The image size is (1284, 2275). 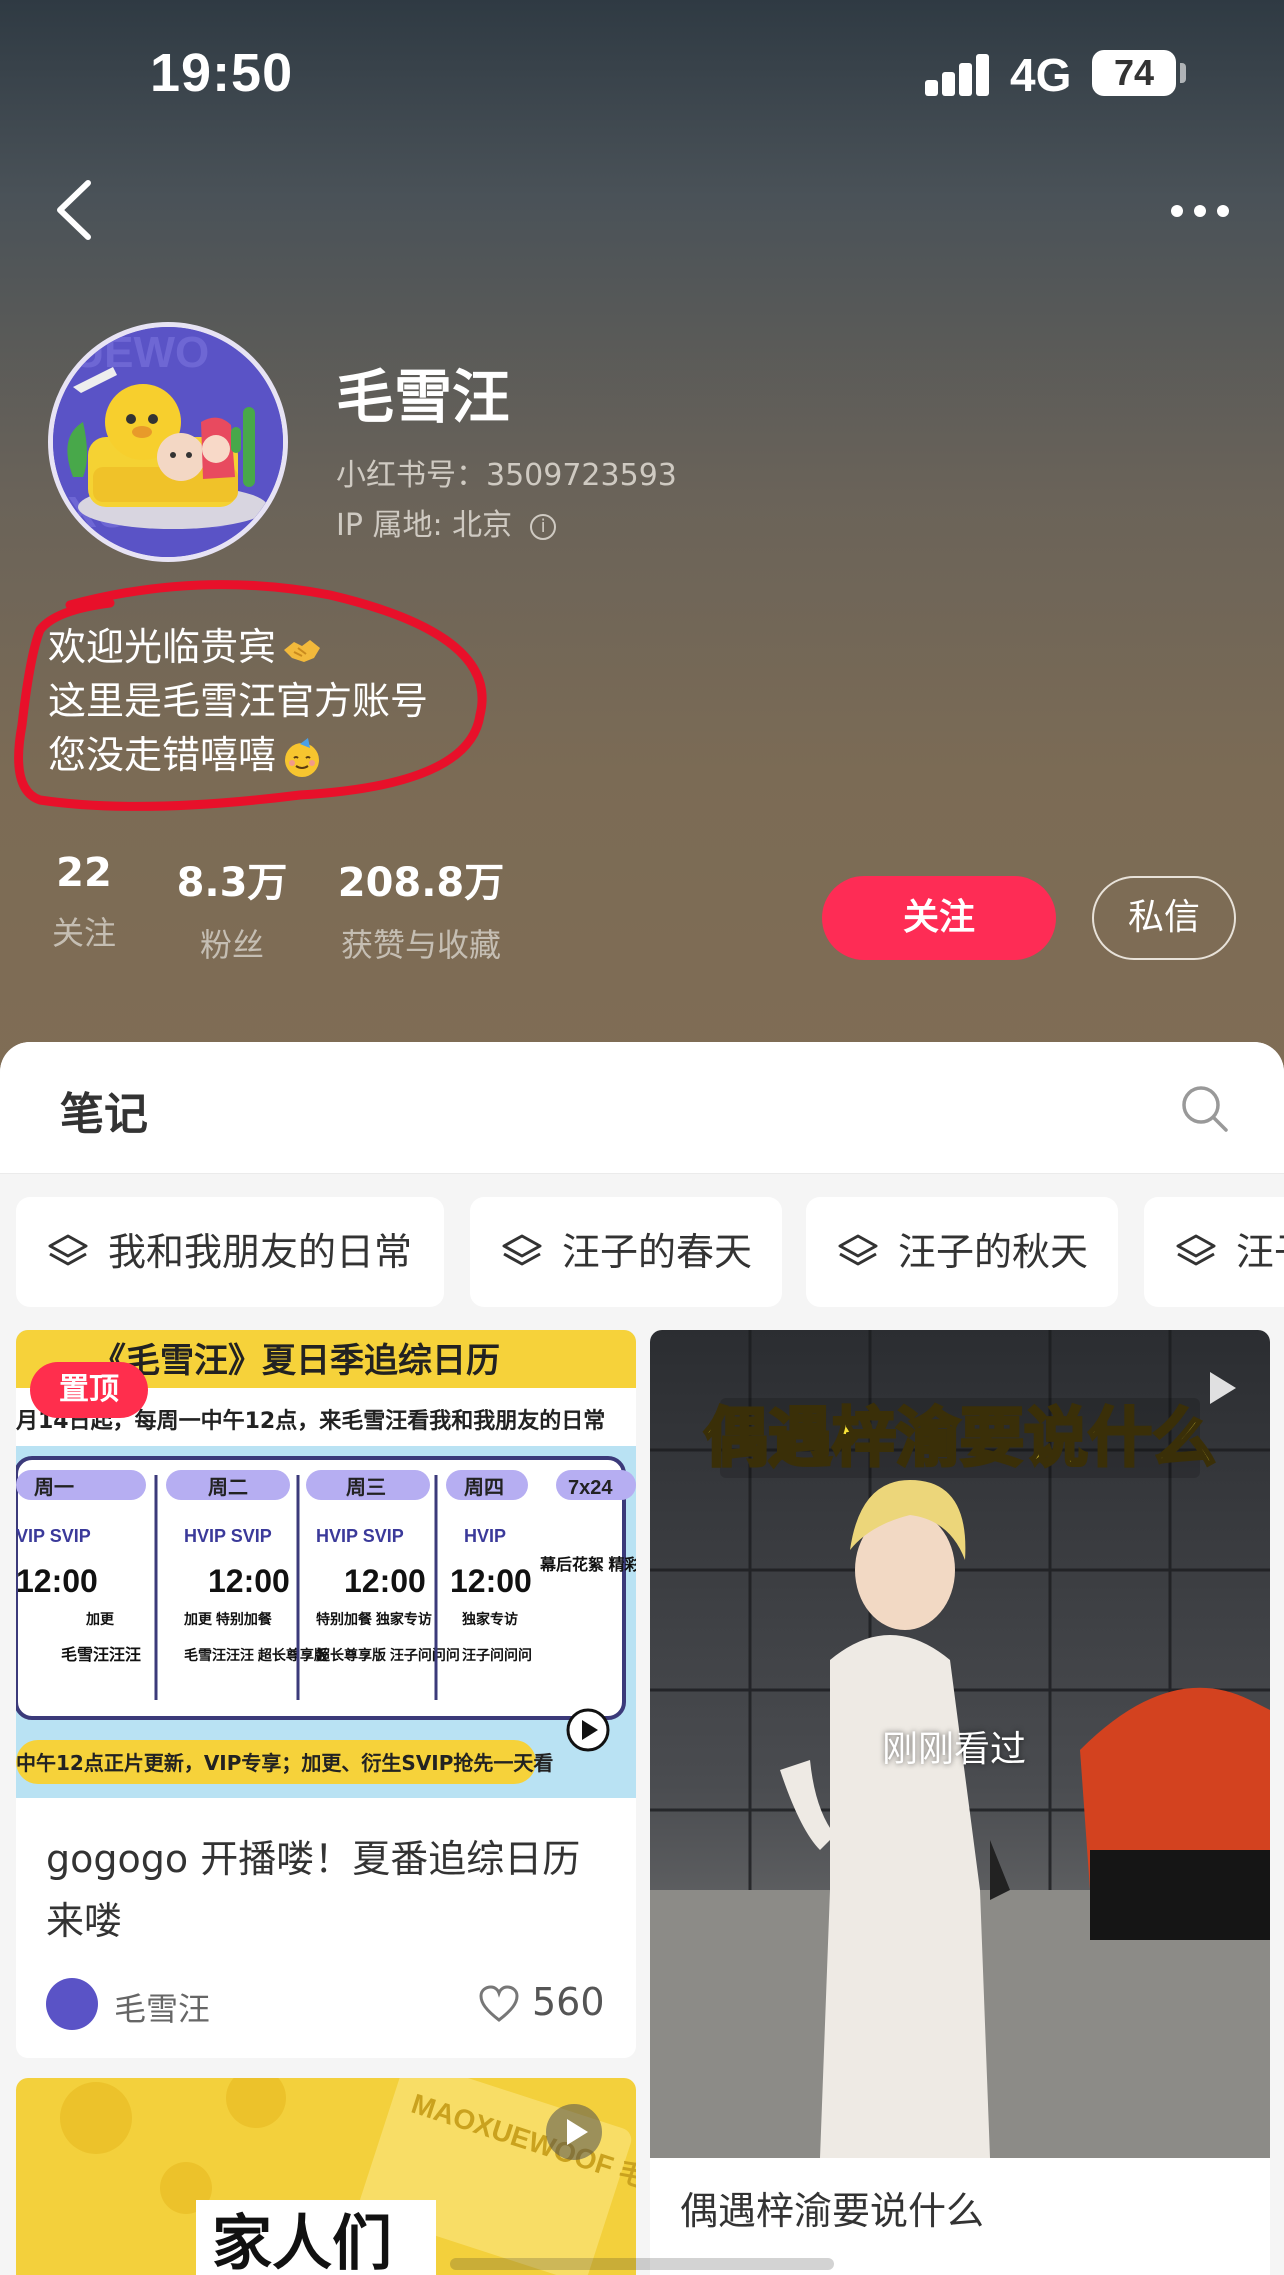 What do you see at coordinates (1260, 1252) in the screenshot?
I see `collection-label: 汪子` at bounding box center [1260, 1252].